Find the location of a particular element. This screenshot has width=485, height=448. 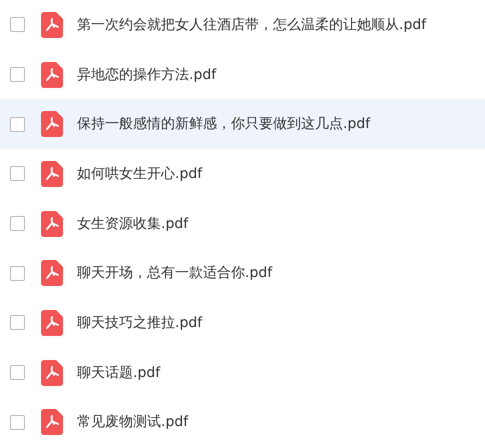

file-name: 聊天开场，总有一款适合你.pdf is located at coordinates (174, 273).